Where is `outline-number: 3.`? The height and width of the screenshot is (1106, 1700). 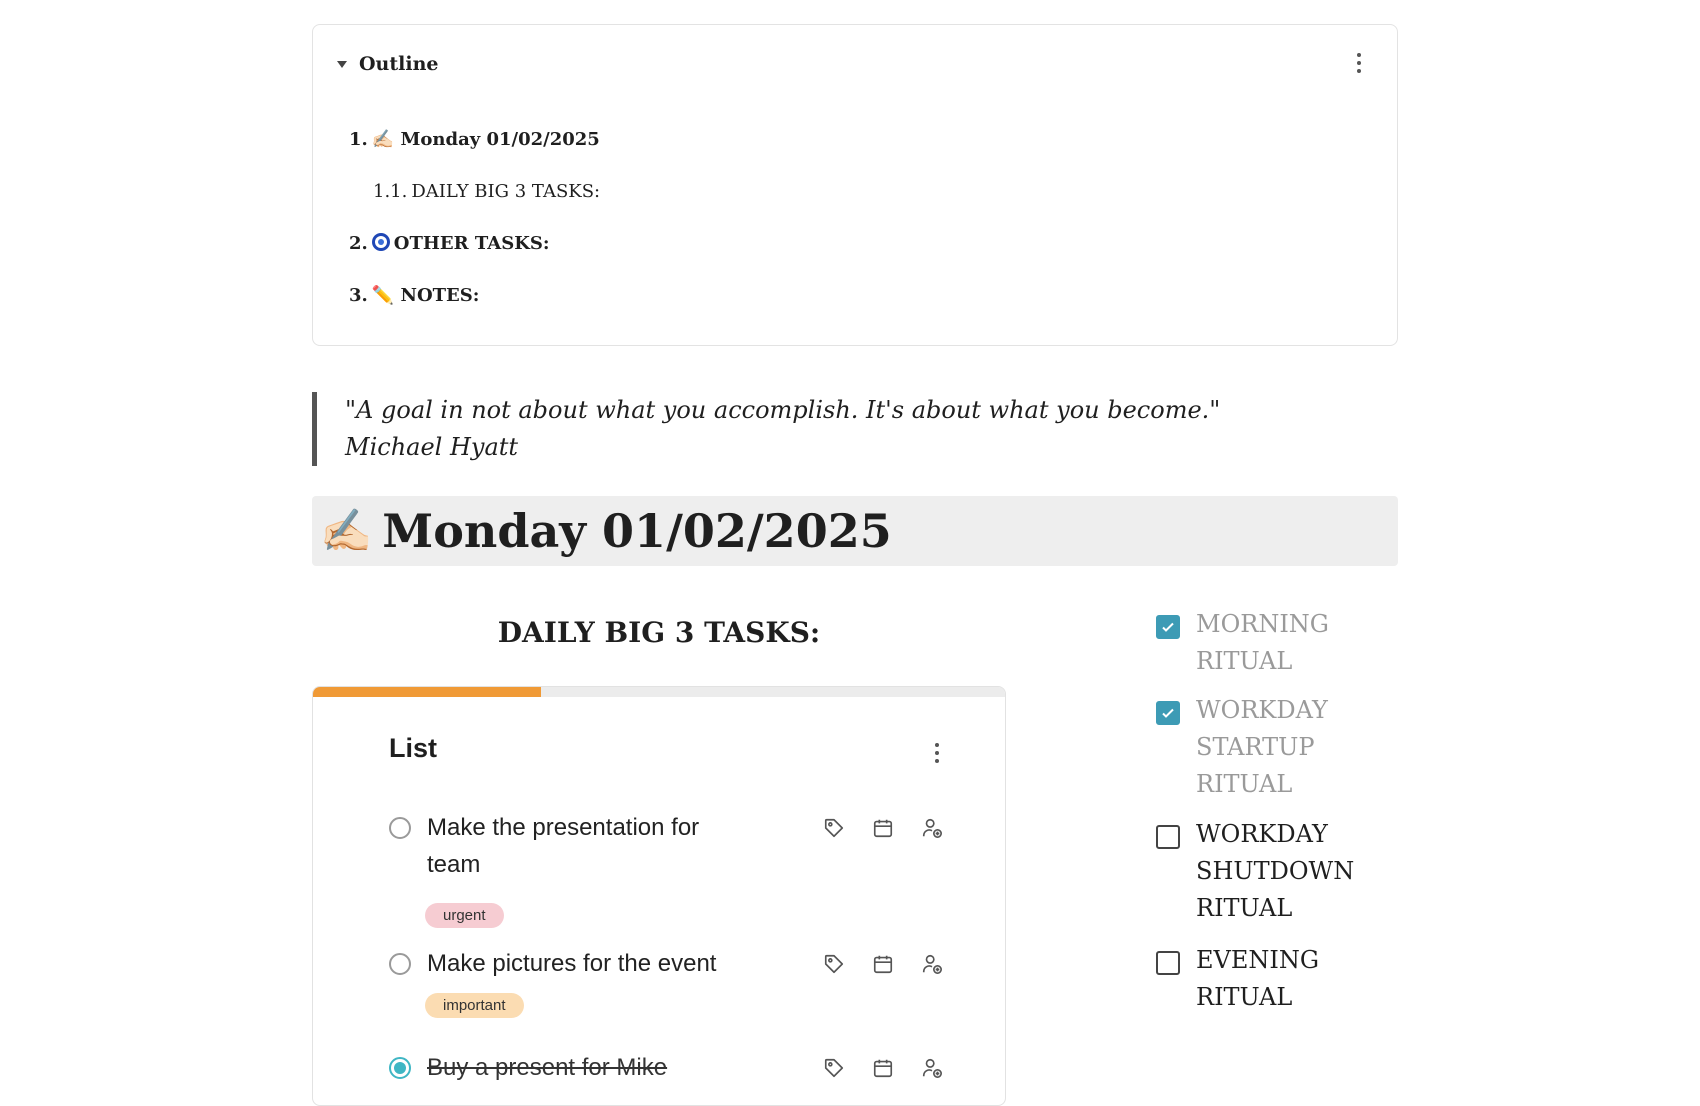
outline-number: 3. is located at coordinates (358, 295).